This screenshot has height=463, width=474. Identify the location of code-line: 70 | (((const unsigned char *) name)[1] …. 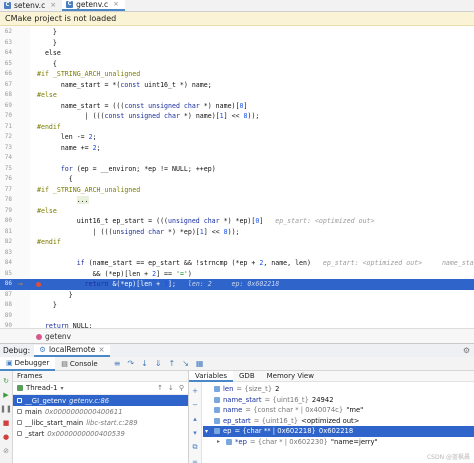
(237, 116).